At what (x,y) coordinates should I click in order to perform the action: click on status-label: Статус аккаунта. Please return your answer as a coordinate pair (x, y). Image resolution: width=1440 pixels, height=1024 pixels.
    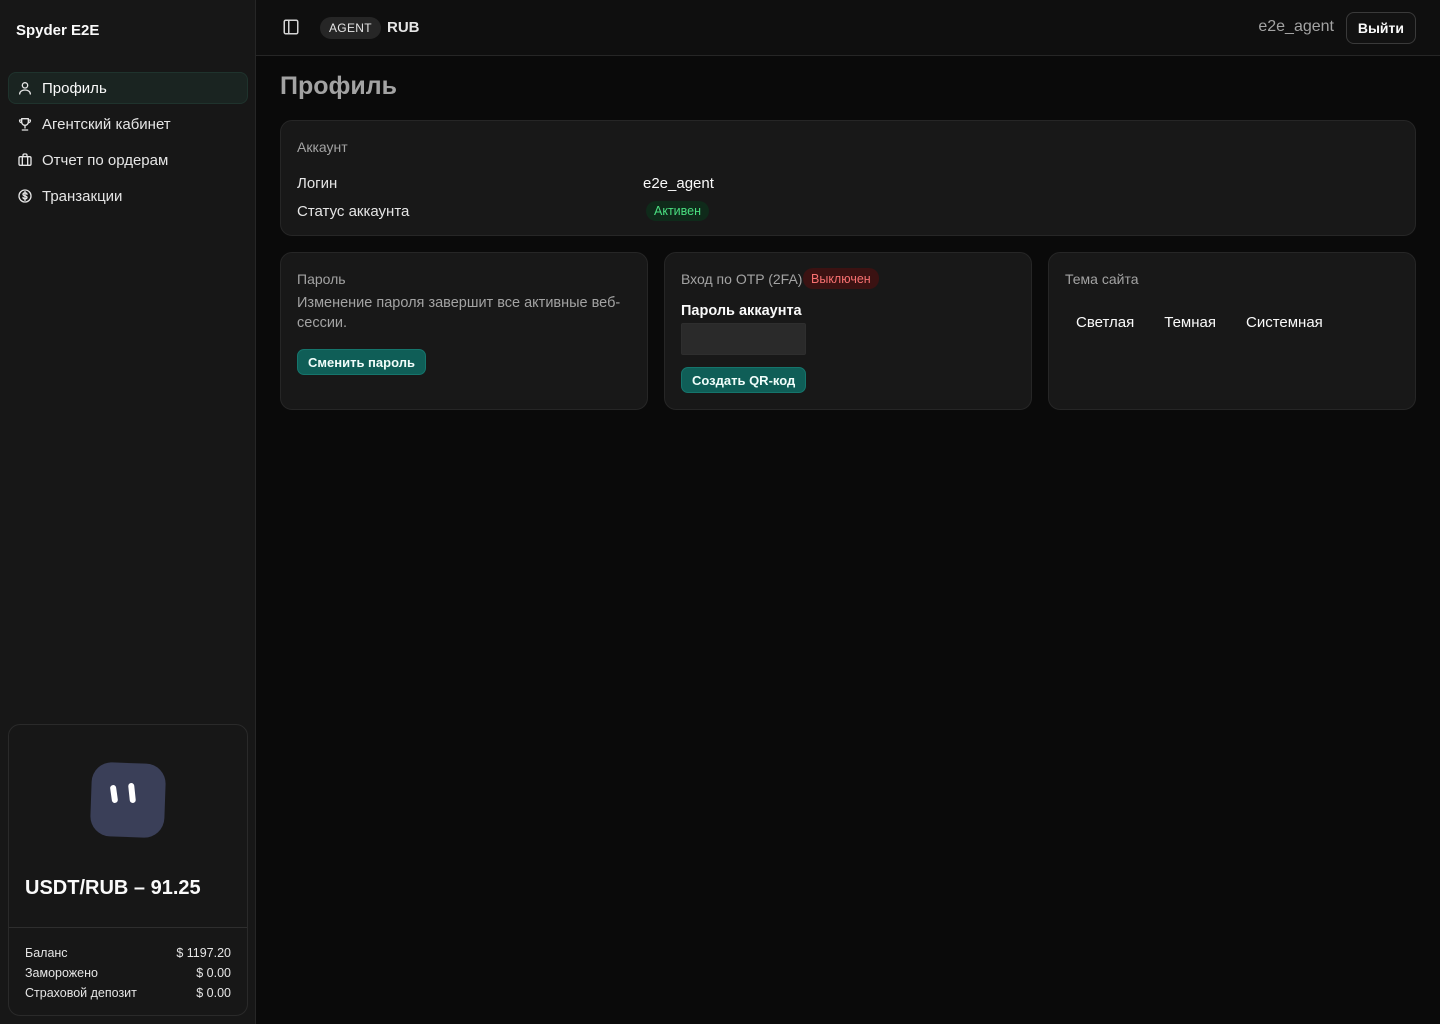
    Looking at the image, I should click on (353, 211).